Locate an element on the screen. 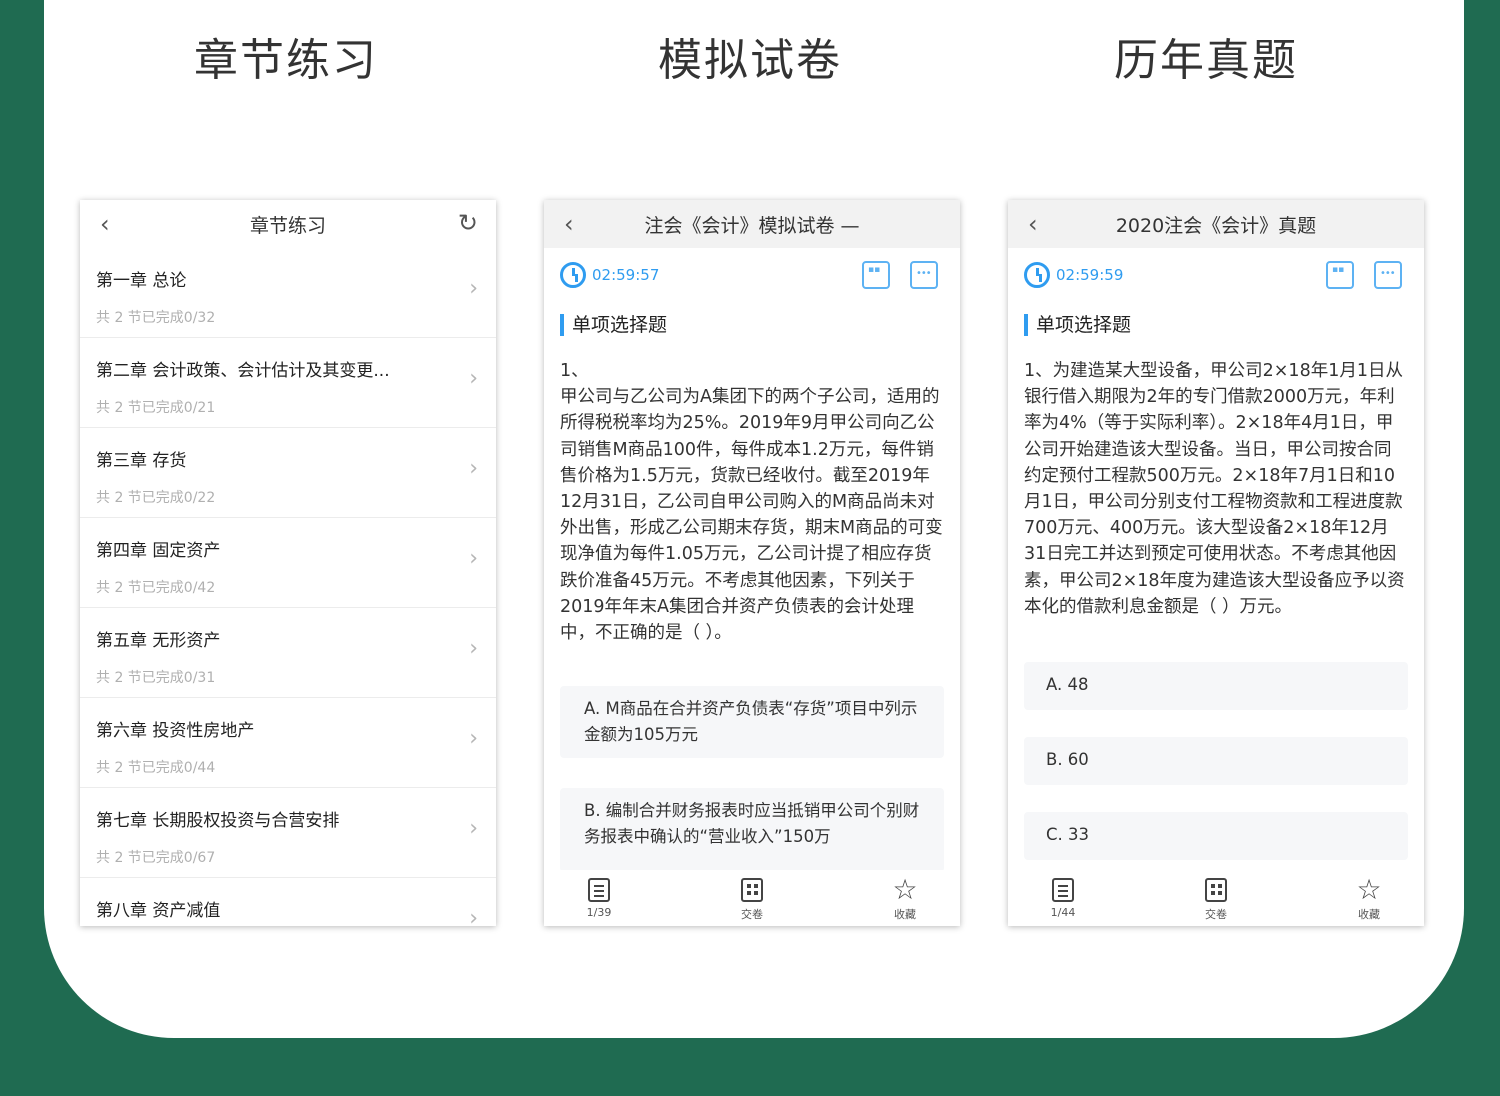 This screenshot has height=1096, width=1500. timer-row: 02:59:57 is located at coordinates (752, 275).